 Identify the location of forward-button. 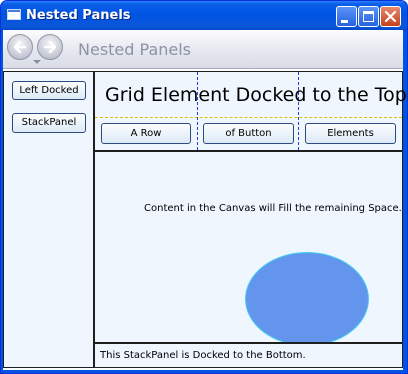
(50, 47).